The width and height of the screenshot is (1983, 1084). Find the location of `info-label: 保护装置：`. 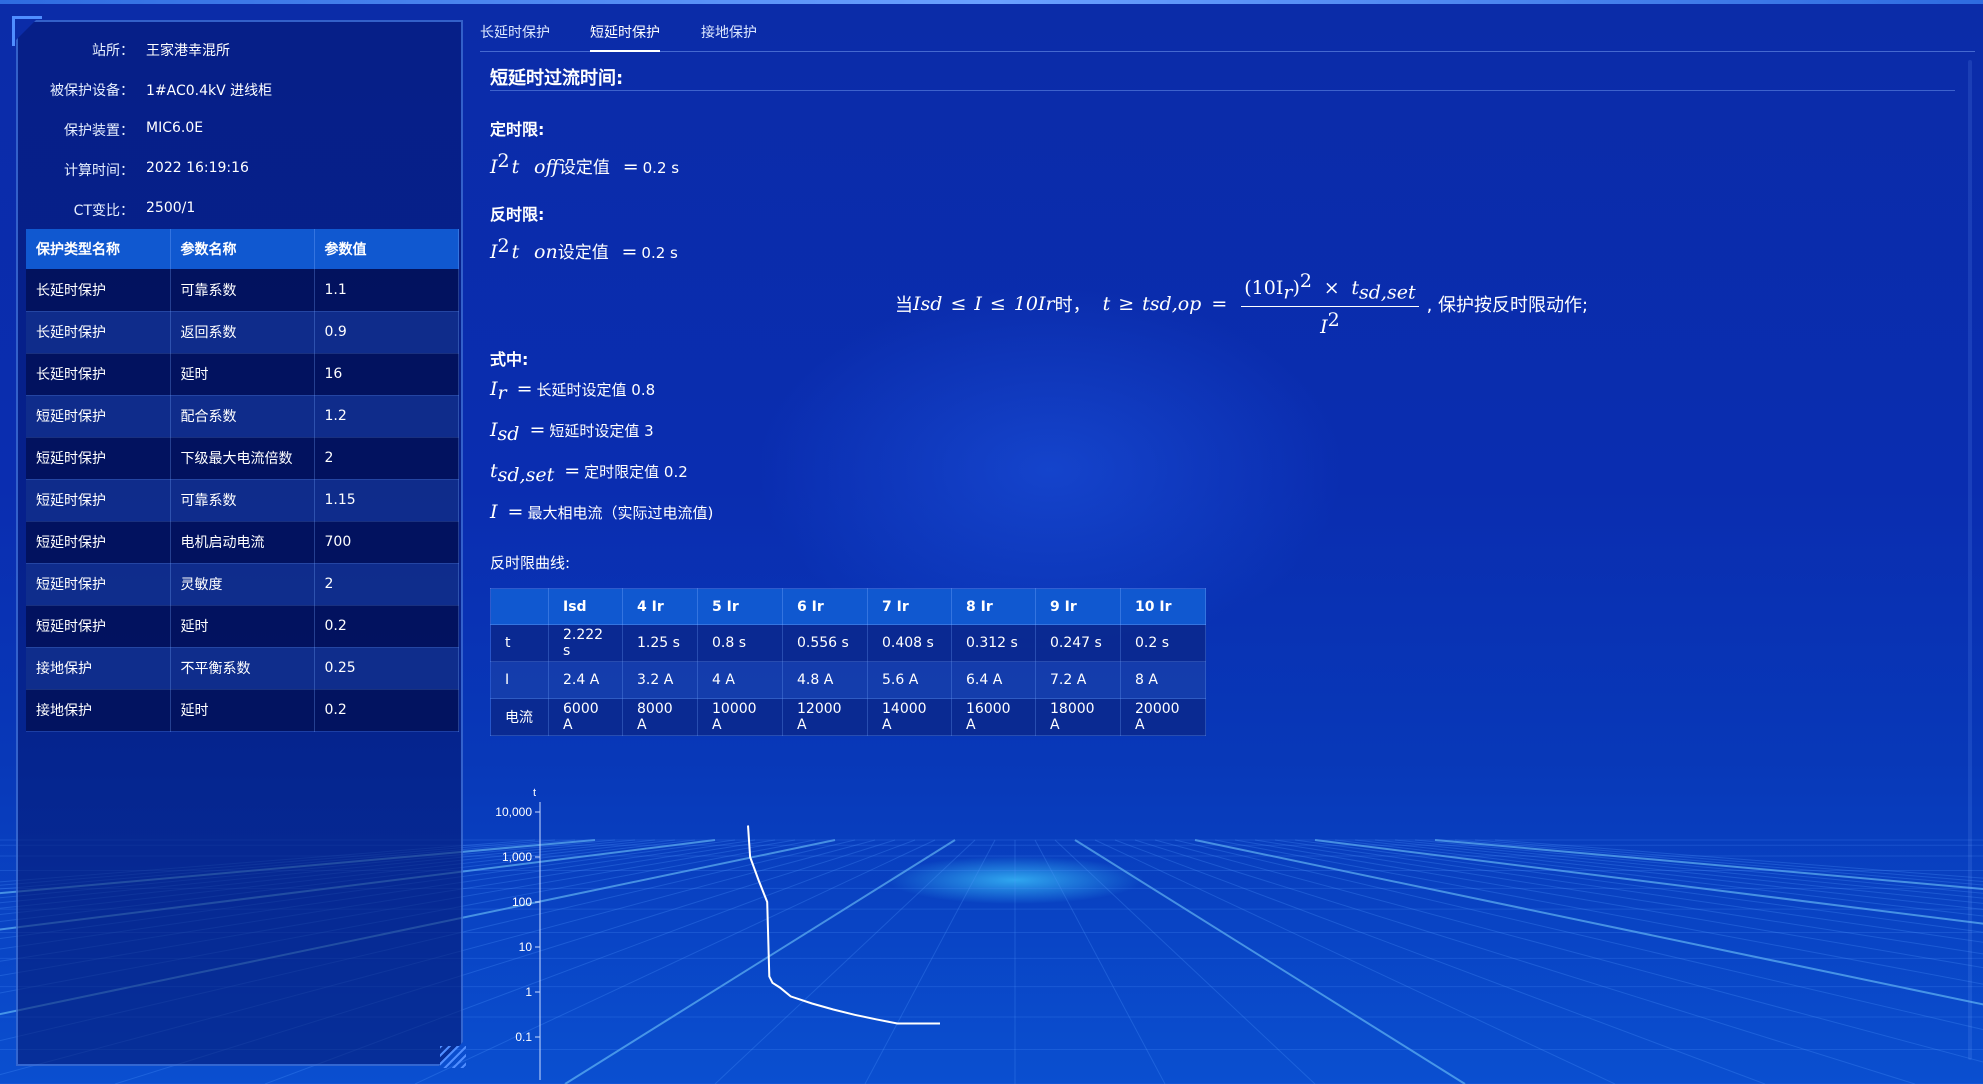

info-label: 保护装置： is located at coordinates (99, 131).